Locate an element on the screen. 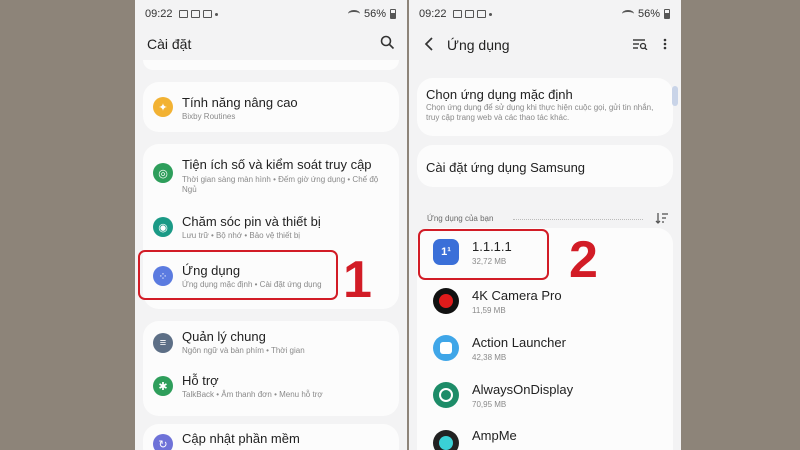 This screenshot has height=450, width=800. settings-item-advanced: ✦ Tính năng nâng cao Bixby Routines is located at coordinates (271, 107).